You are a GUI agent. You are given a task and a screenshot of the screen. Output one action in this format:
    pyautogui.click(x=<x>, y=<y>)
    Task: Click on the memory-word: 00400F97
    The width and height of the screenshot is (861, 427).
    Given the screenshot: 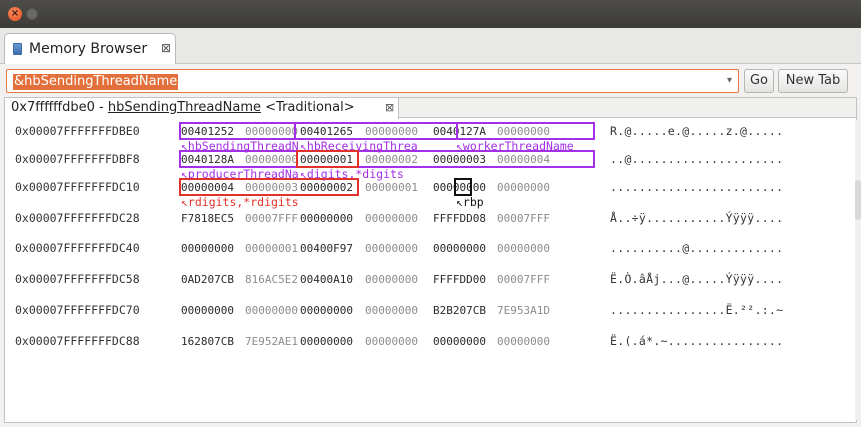 What is the action you would take?
    pyautogui.click(x=326, y=248)
    